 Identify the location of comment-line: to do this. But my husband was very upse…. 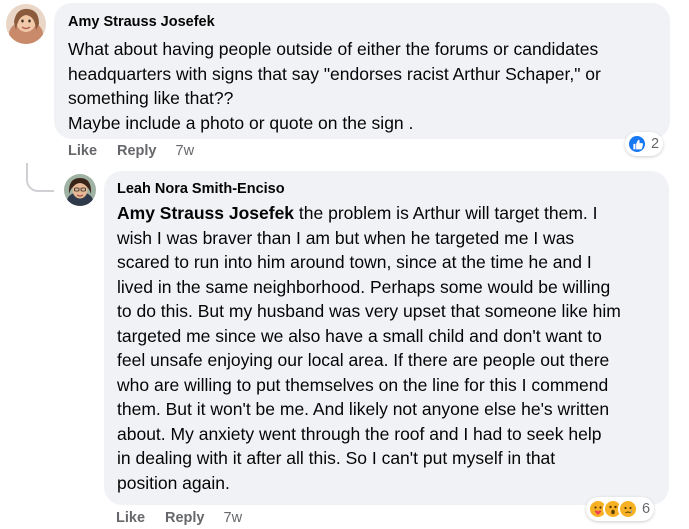
(369, 311).